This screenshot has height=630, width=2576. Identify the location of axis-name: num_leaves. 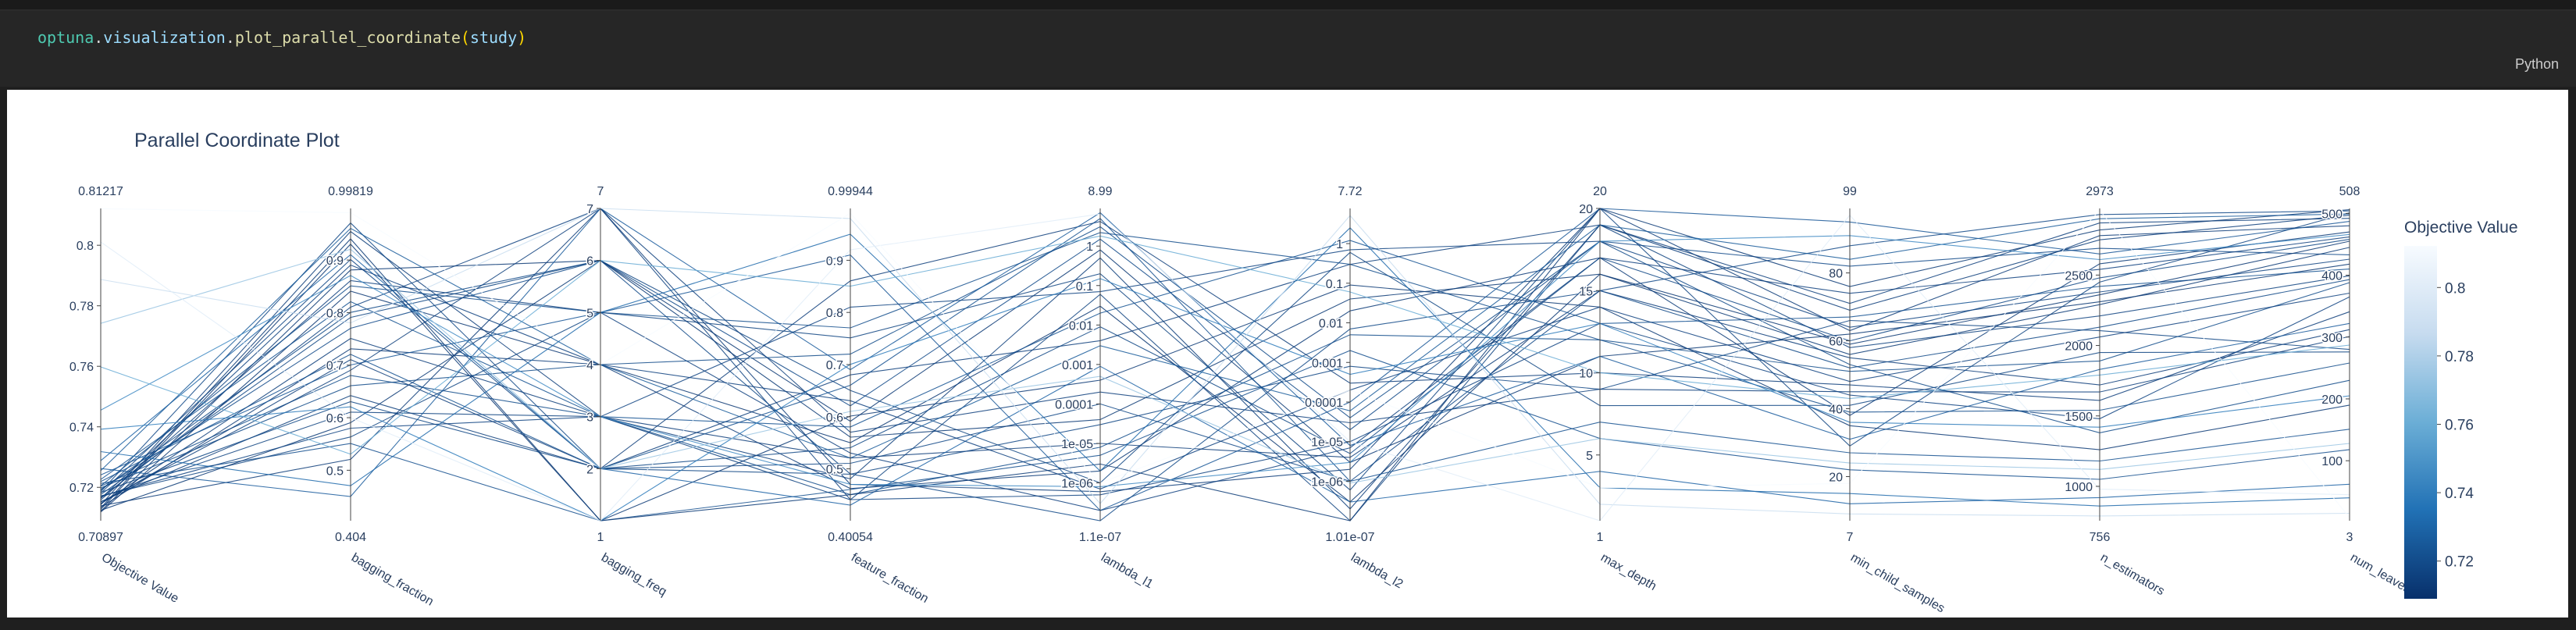
(2380, 573).